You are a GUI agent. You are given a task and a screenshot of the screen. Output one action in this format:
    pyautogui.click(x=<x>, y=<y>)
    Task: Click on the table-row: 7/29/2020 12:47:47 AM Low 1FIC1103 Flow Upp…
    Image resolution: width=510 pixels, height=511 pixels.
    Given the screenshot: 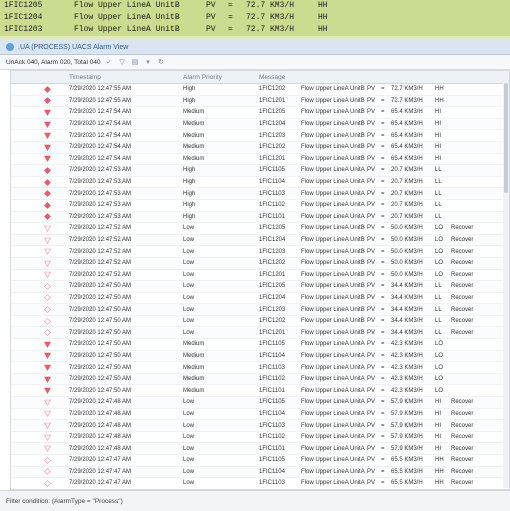 What is the action you would take?
    pyautogui.click(x=260, y=483)
    